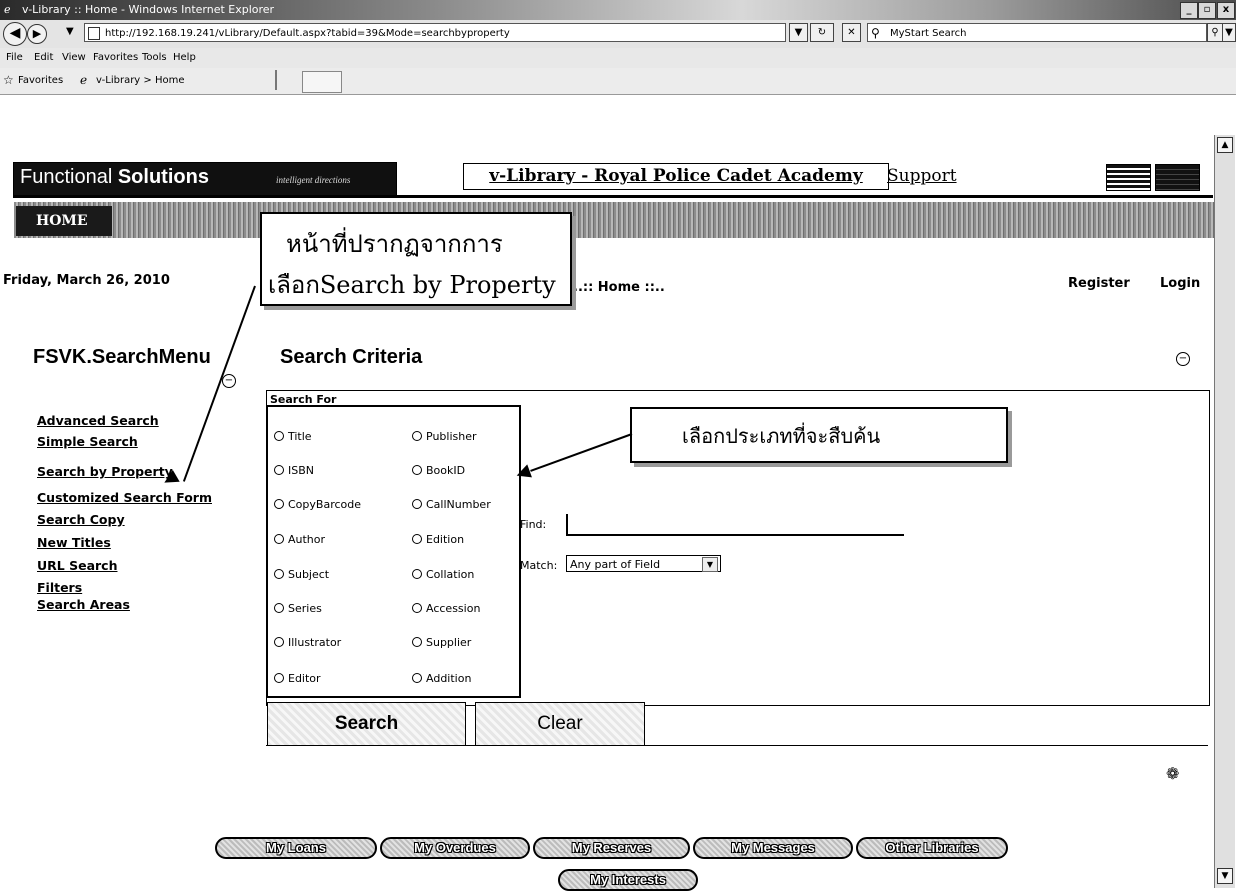  What do you see at coordinates (124, 497) in the screenshot?
I see `menu-customized-search-form: Customized Search Form` at bounding box center [124, 497].